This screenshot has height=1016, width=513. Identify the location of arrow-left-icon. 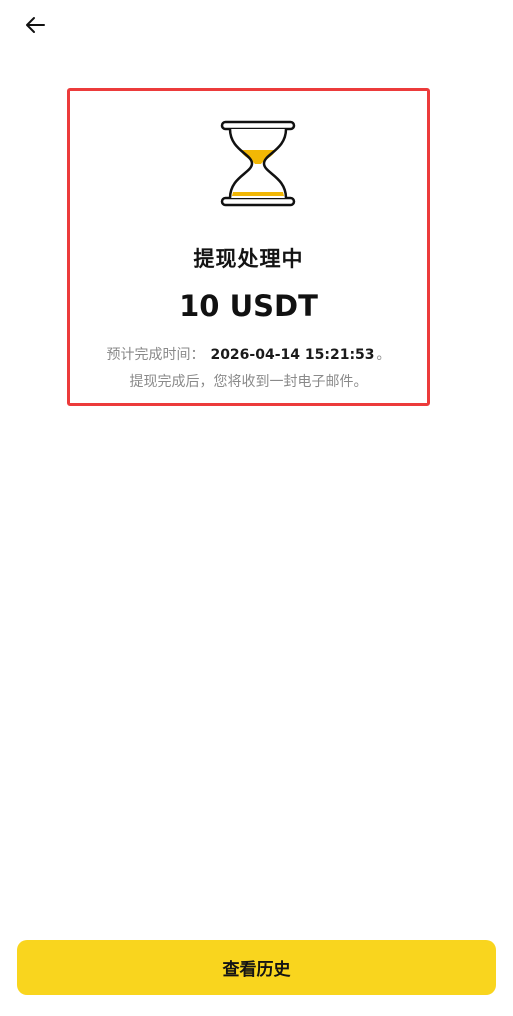
(35, 27).